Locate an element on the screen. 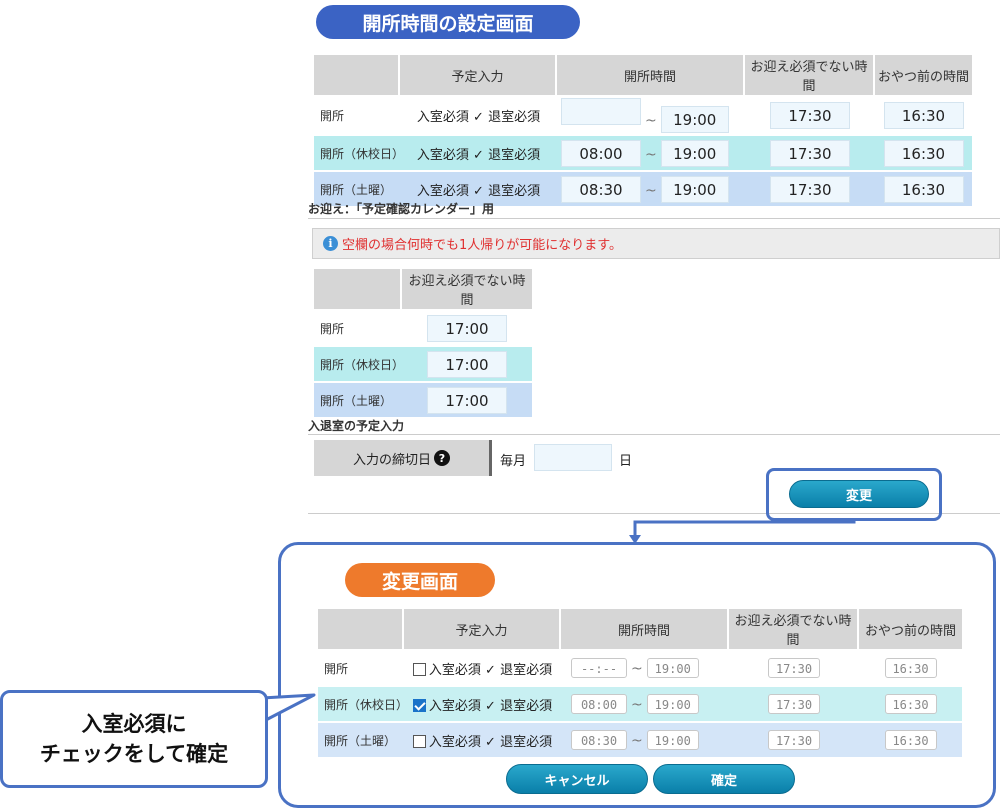 Image resolution: width=1000 pixels, height=812 pixels. opening-hours-cell: 08:00 ~19:00 is located at coordinates (645, 703).